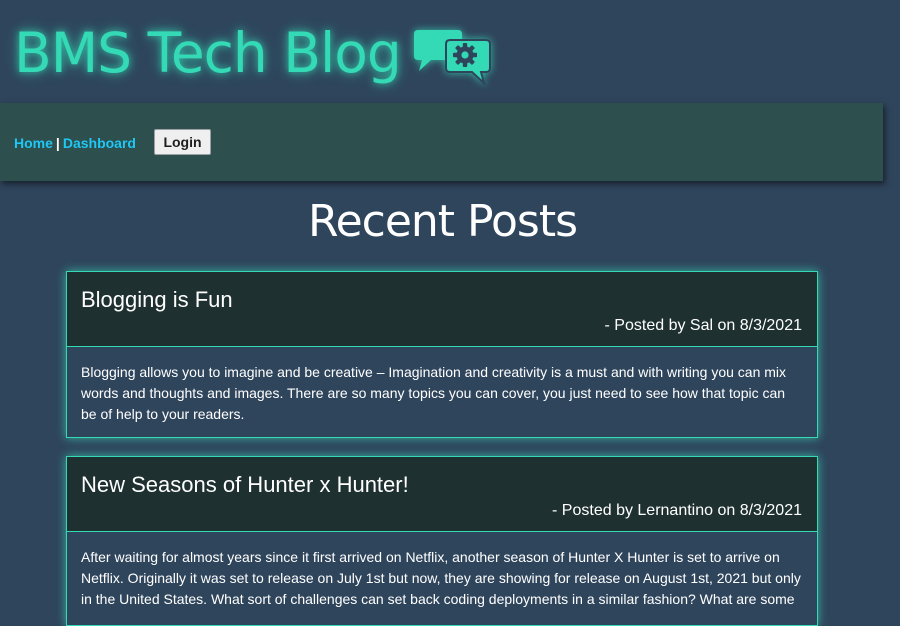 The image size is (900, 626). What do you see at coordinates (677, 510) in the screenshot?
I see `post-meta: - Posted by Lernantino on 8/3/2021` at bounding box center [677, 510].